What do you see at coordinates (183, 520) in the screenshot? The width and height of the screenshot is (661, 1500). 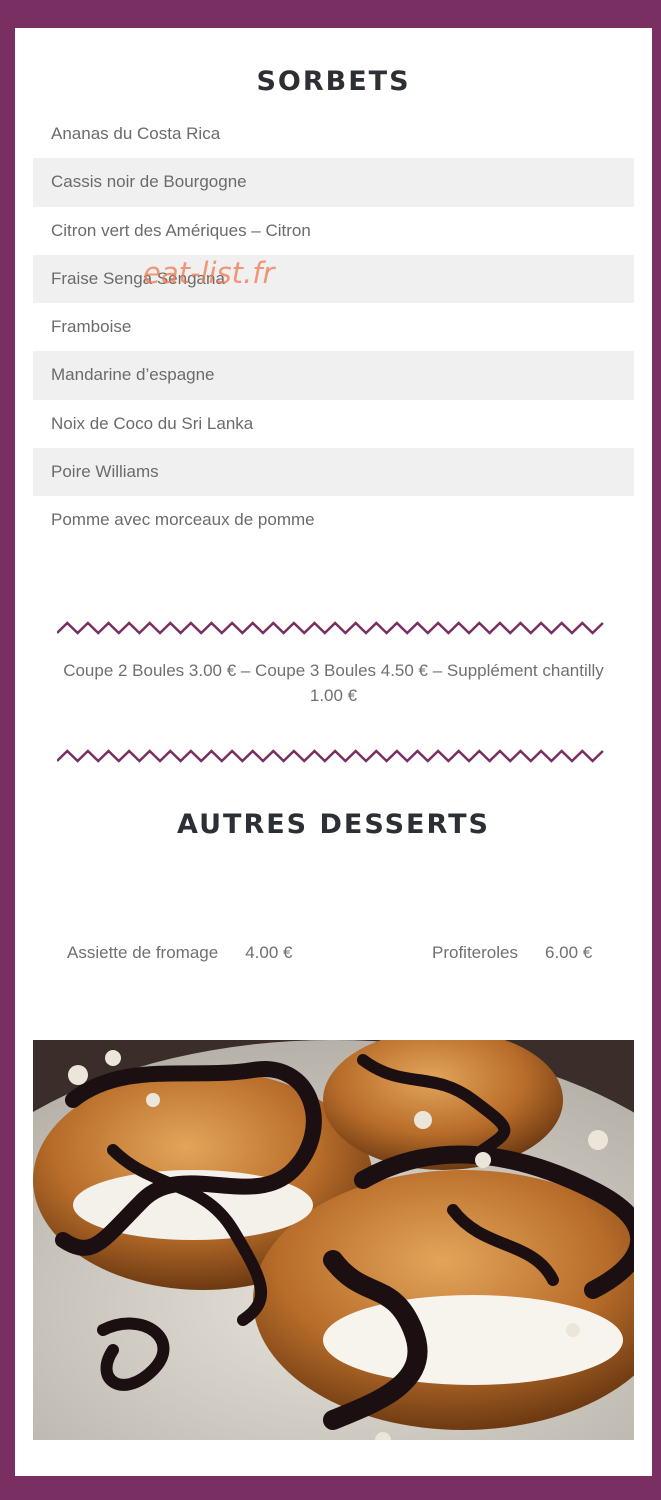 I see `list-item: Pomme avec morceaux de pomme` at bounding box center [183, 520].